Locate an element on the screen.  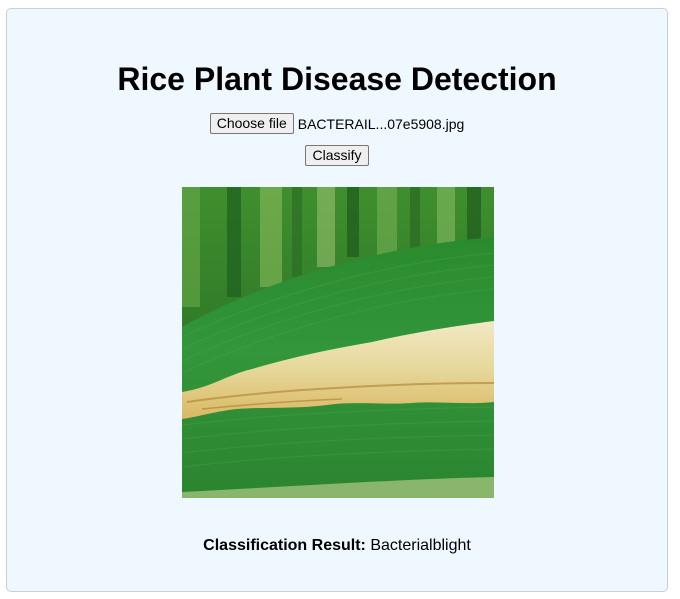
classify-button: Classify is located at coordinates (337, 155).